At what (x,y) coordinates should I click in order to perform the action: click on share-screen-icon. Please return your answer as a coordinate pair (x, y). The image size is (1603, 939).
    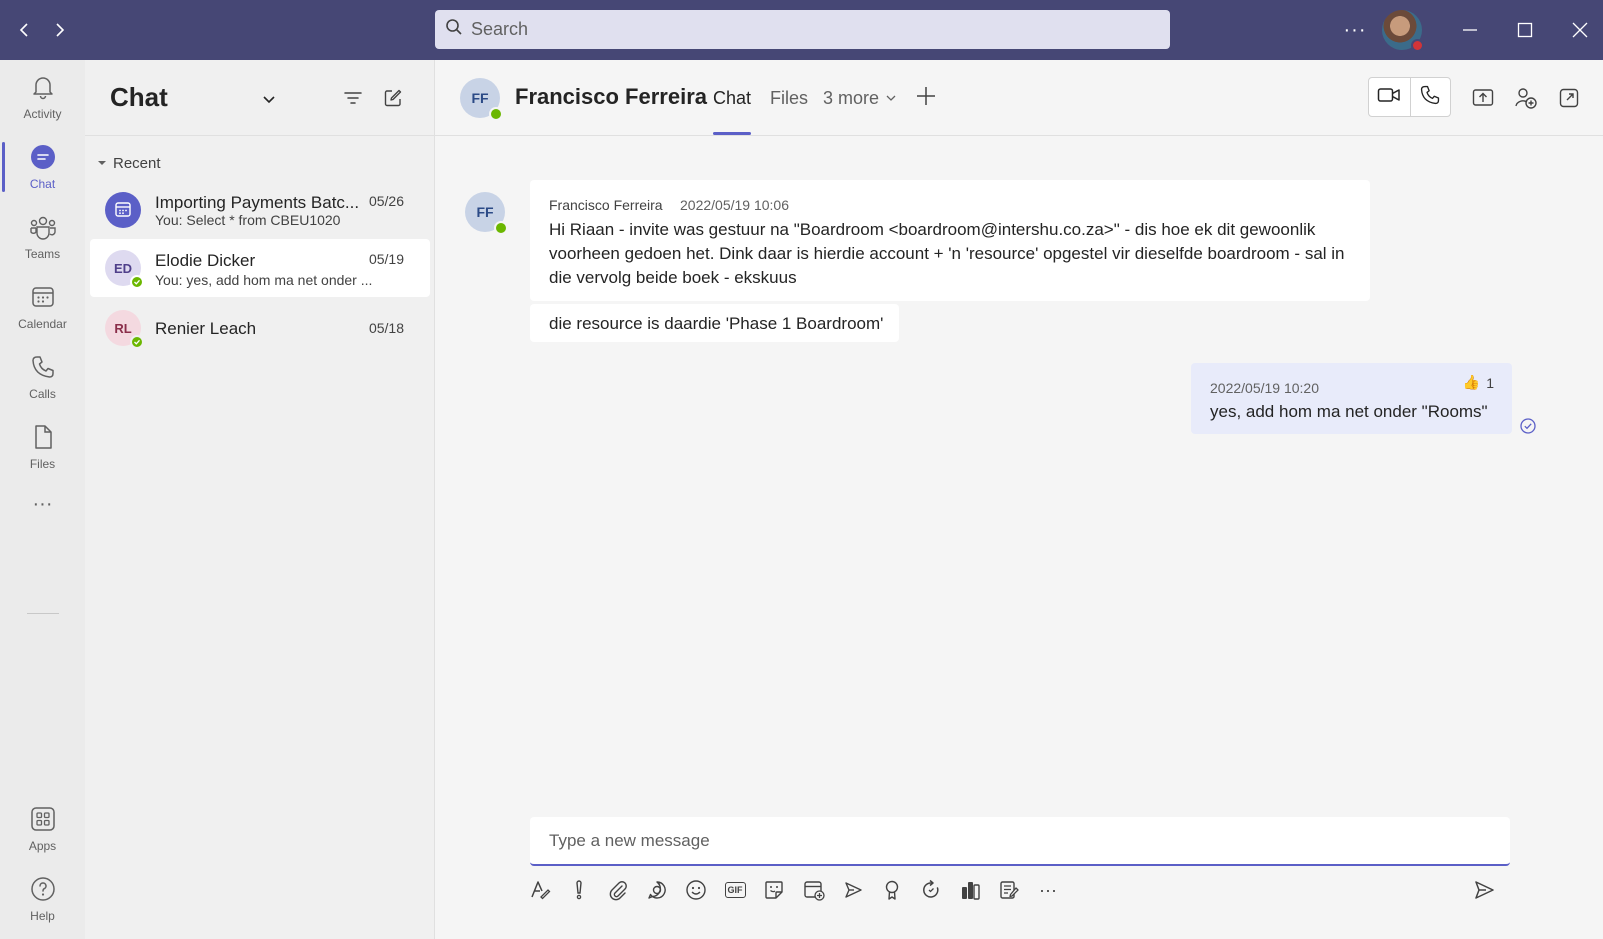
    Looking at the image, I should click on (1483, 98).